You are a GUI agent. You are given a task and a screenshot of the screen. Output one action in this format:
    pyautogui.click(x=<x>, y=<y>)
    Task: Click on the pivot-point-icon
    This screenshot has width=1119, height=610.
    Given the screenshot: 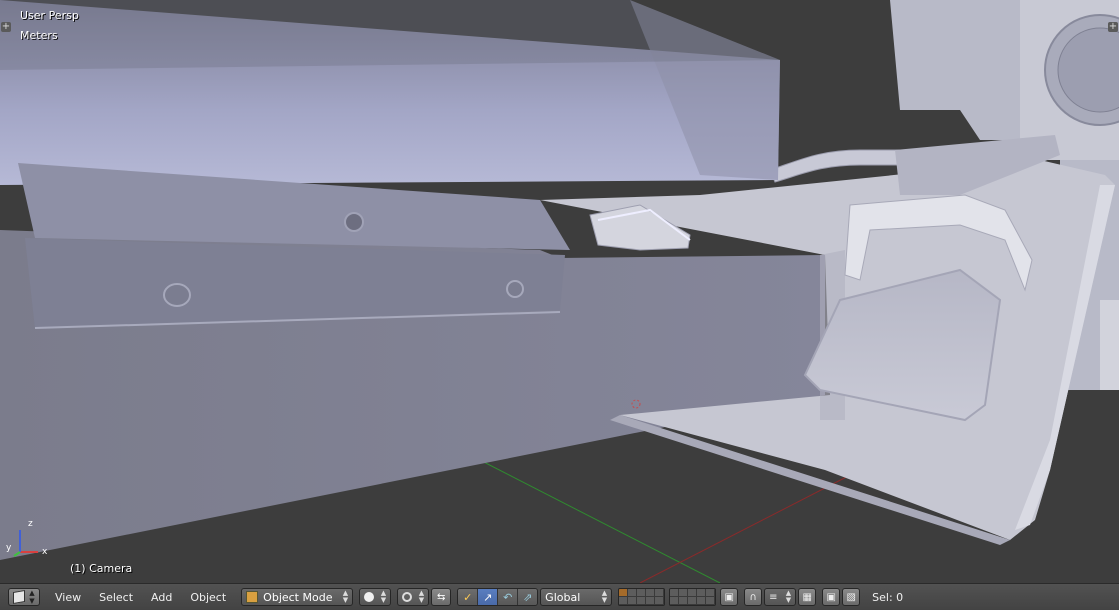 What is the action you would take?
    pyautogui.click(x=407, y=597)
    